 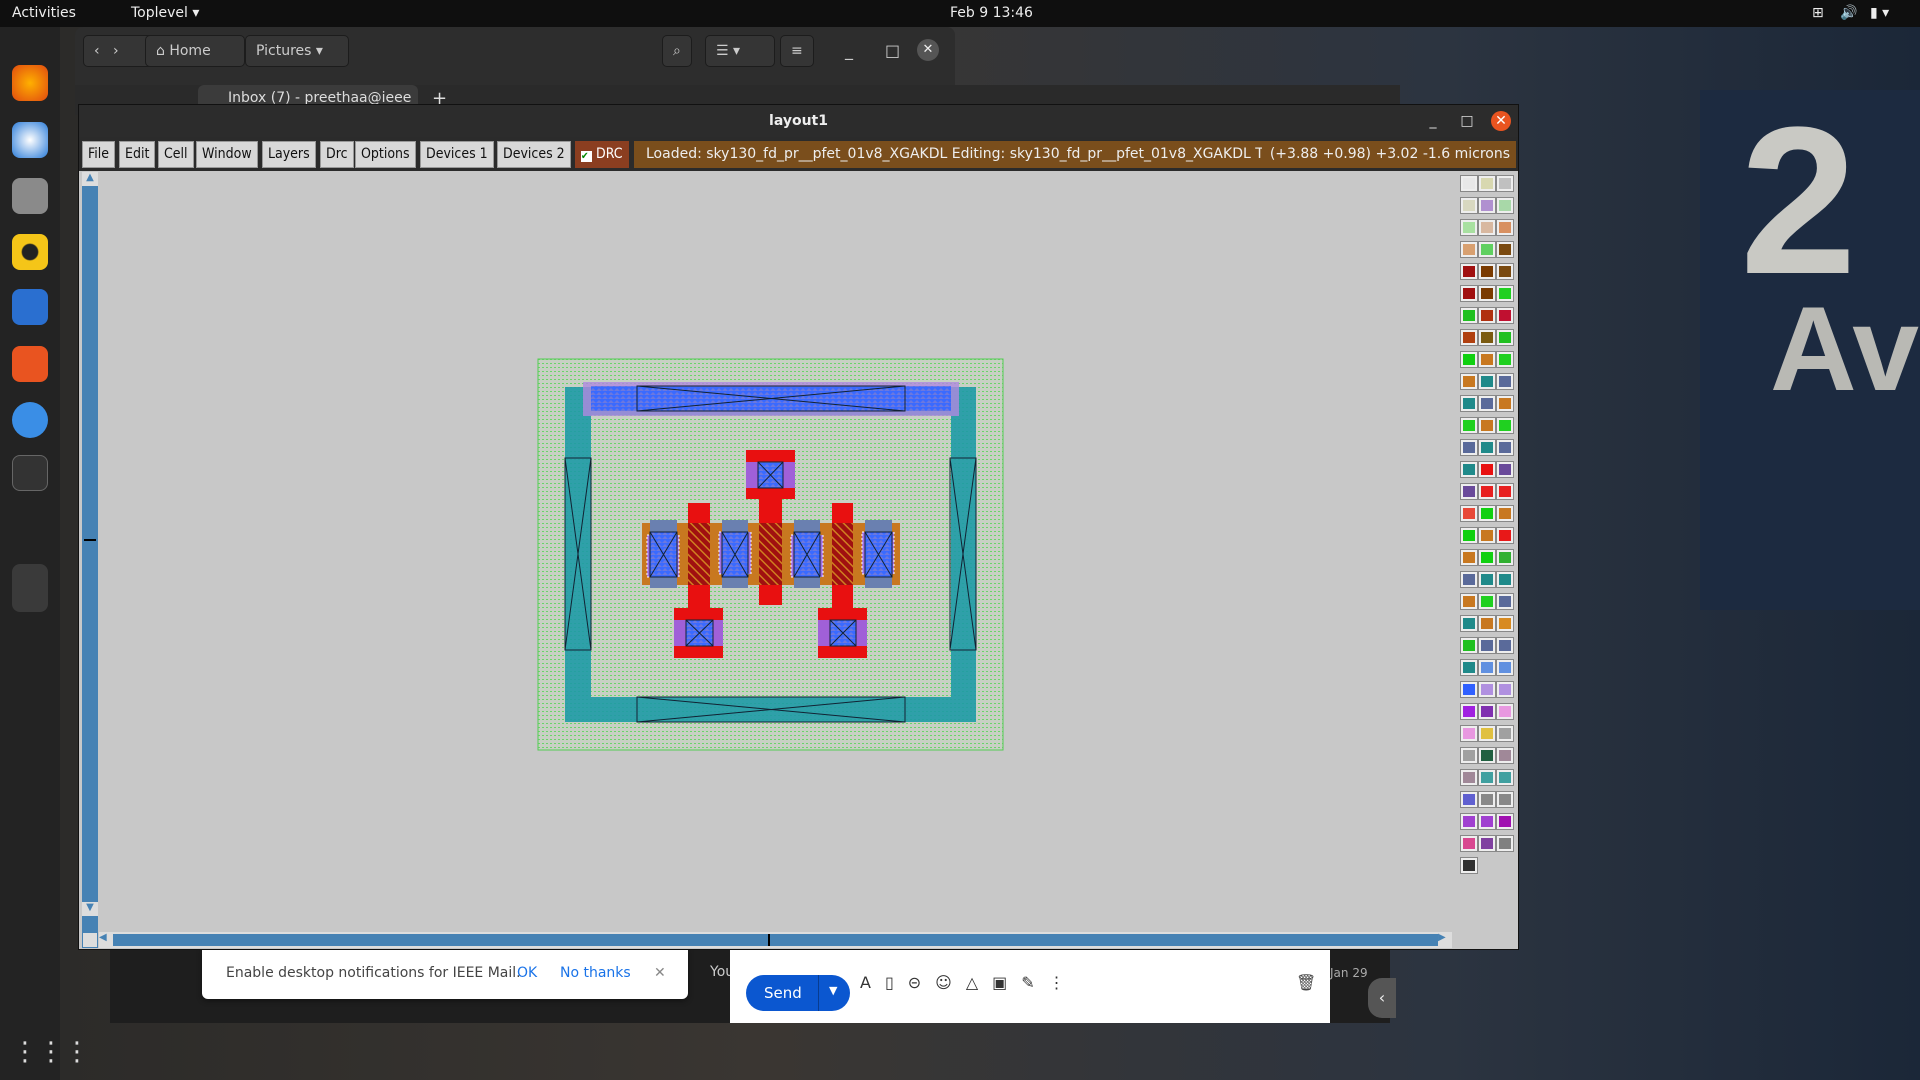 What do you see at coordinates (30, 420) in the screenshot?
I see `help-icon` at bounding box center [30, 420].